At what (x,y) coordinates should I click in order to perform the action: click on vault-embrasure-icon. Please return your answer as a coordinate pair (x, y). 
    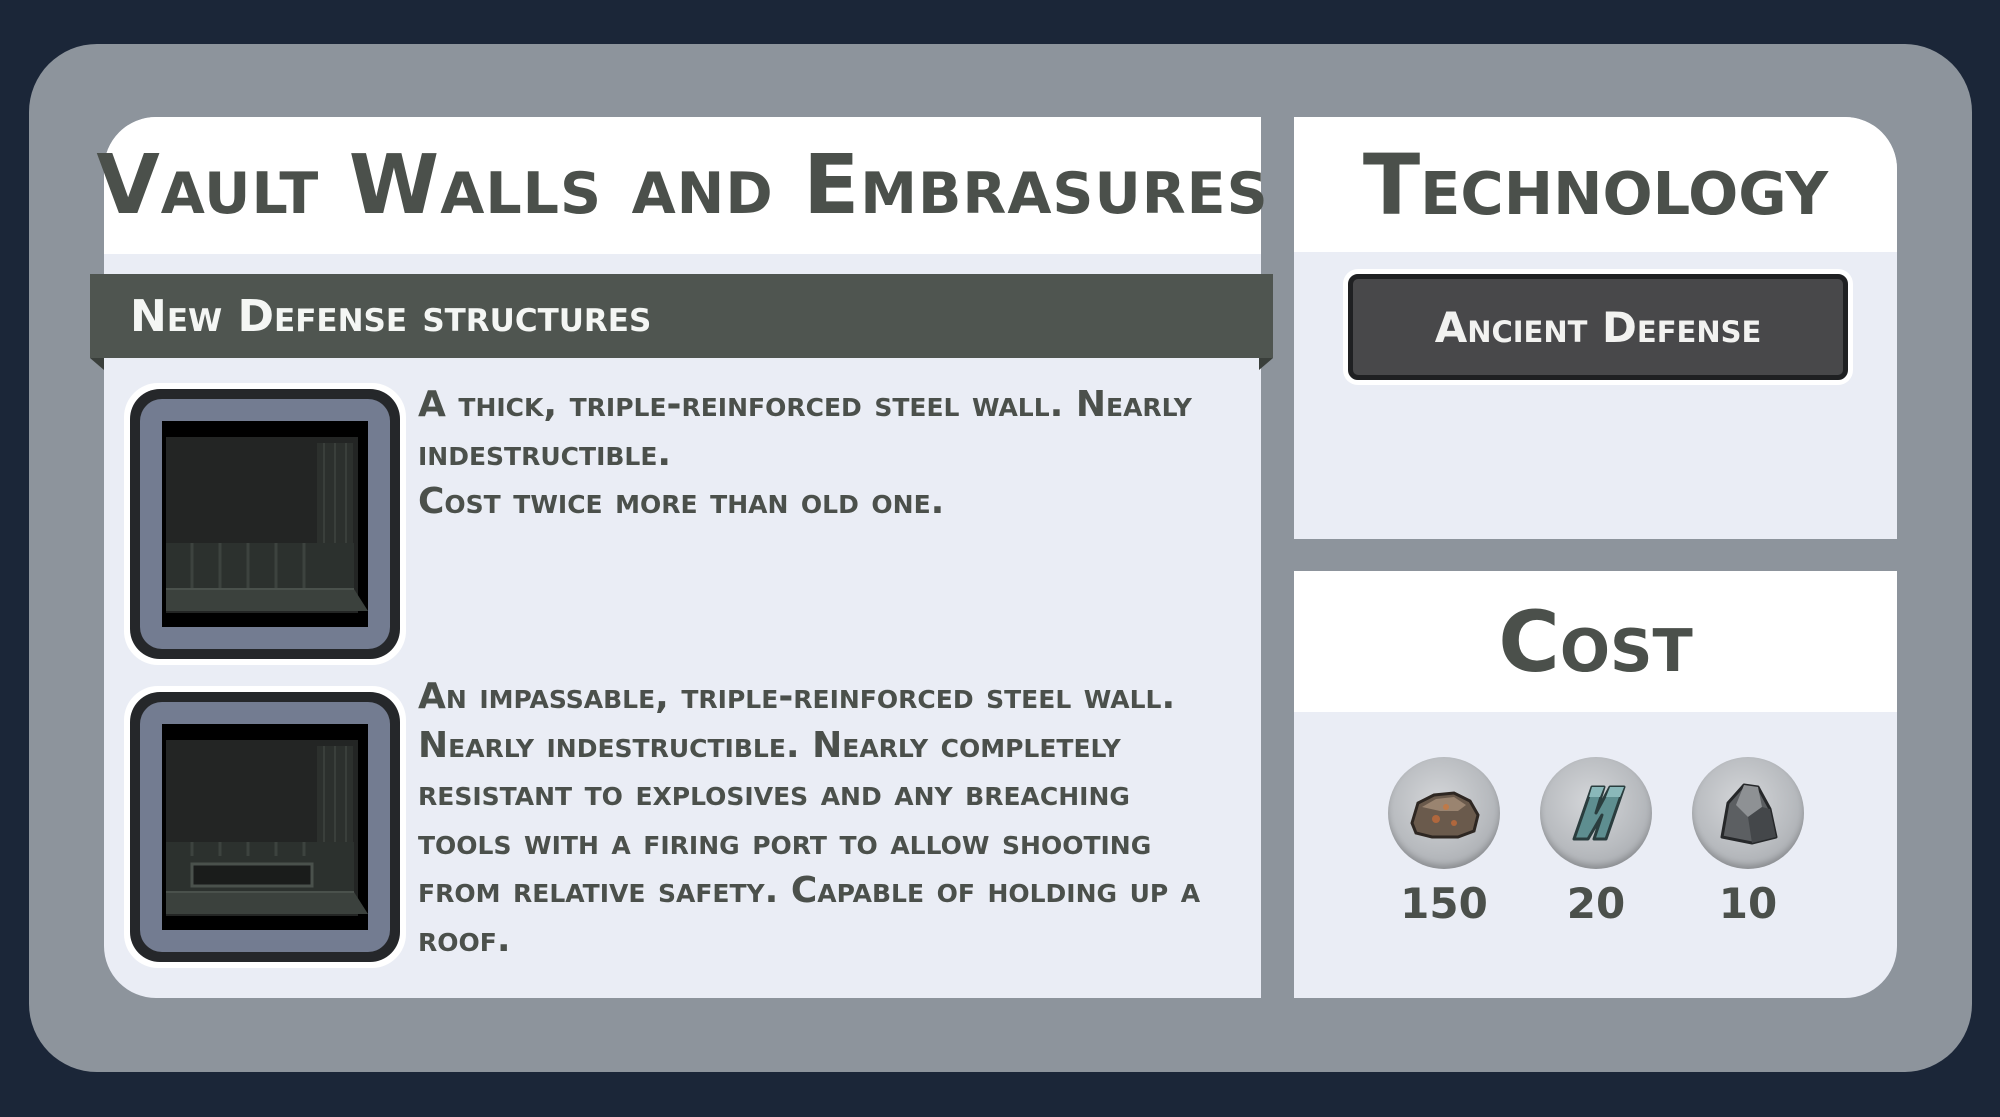
    Looking at the image, I should click on (265, 827).